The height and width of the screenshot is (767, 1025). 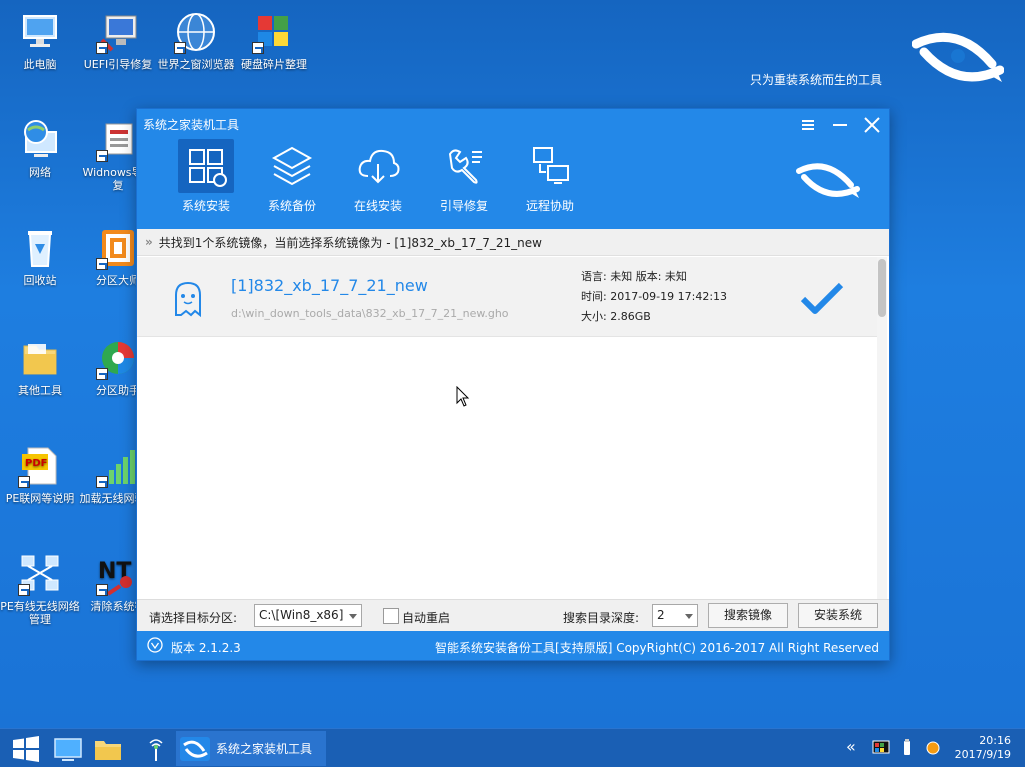 What do you see at coordinates (40, 248) in the screenshot?
I see `recycle-bin-icon` at bounding box center [40, 248].